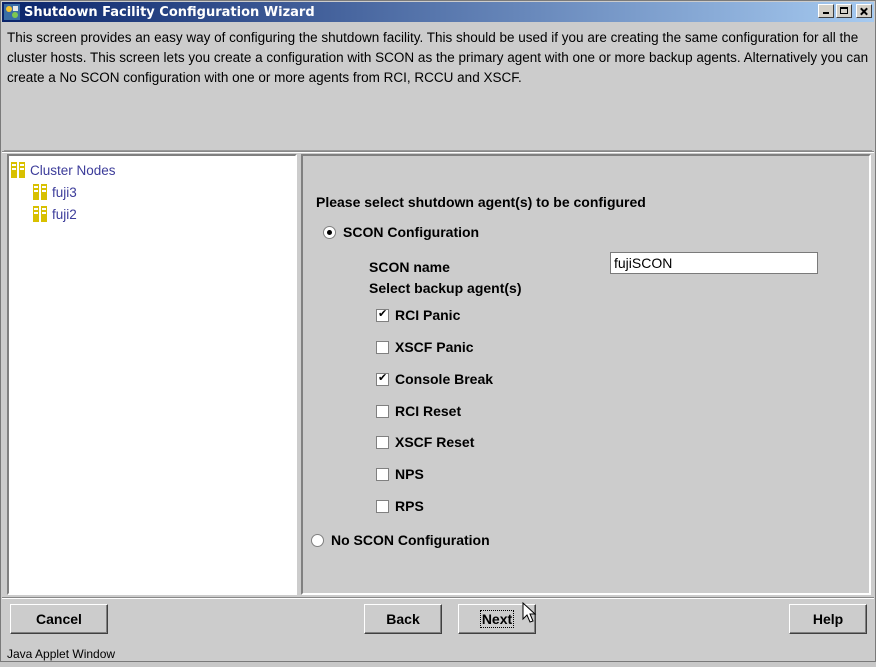 Image resolution: width=876 pixels, height=667 pixels. Describe the element at coordinates (714, 263) in the screenshot. I see `scon-name-field: fujiSCON` at that location.